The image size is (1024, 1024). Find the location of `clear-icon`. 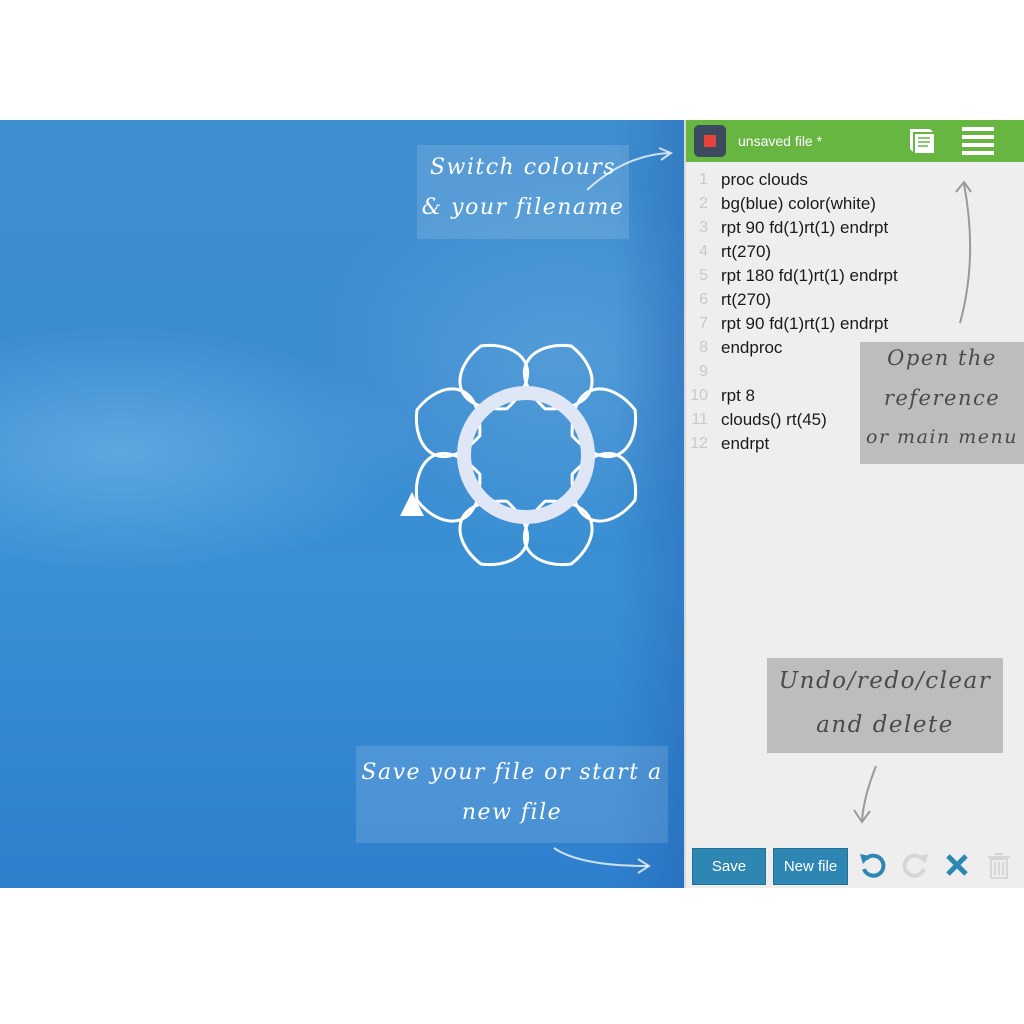

clear-icon is located at coordinates (957, 865).